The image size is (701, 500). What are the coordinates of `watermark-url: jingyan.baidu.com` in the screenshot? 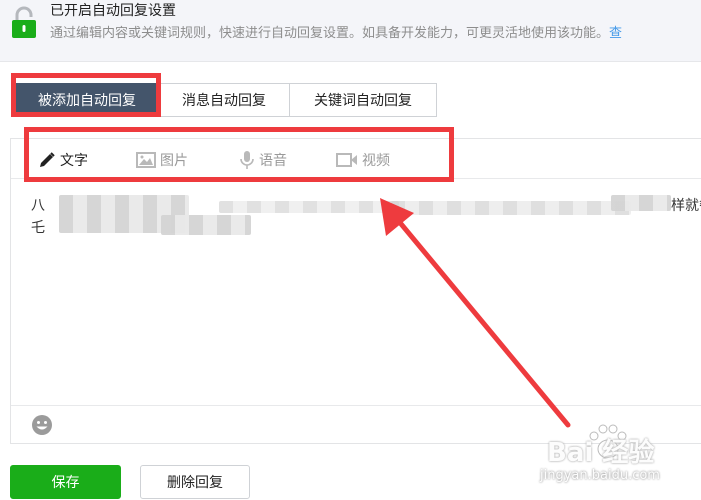 It's located at (600, 475).